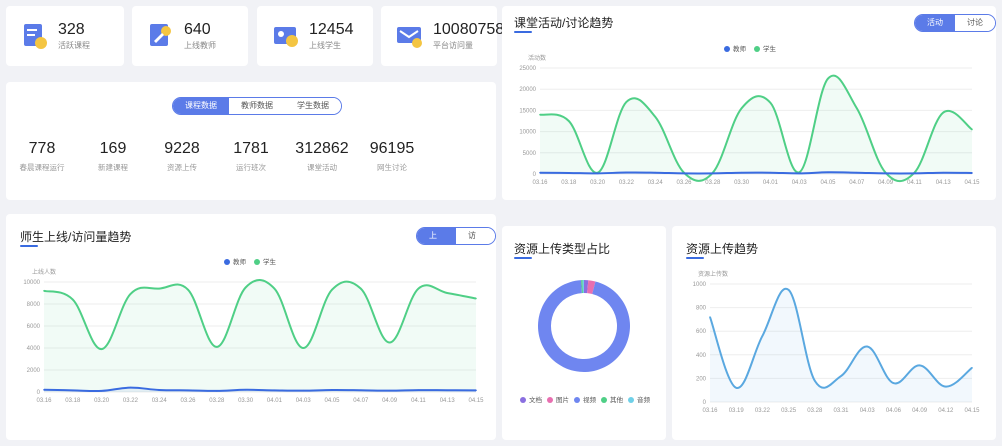 The height and width of the screenshot is (446, 1002). Describe the element at coordinates (527, 90) in the screenshot. I see `y-tick-label: 20000` at that location.